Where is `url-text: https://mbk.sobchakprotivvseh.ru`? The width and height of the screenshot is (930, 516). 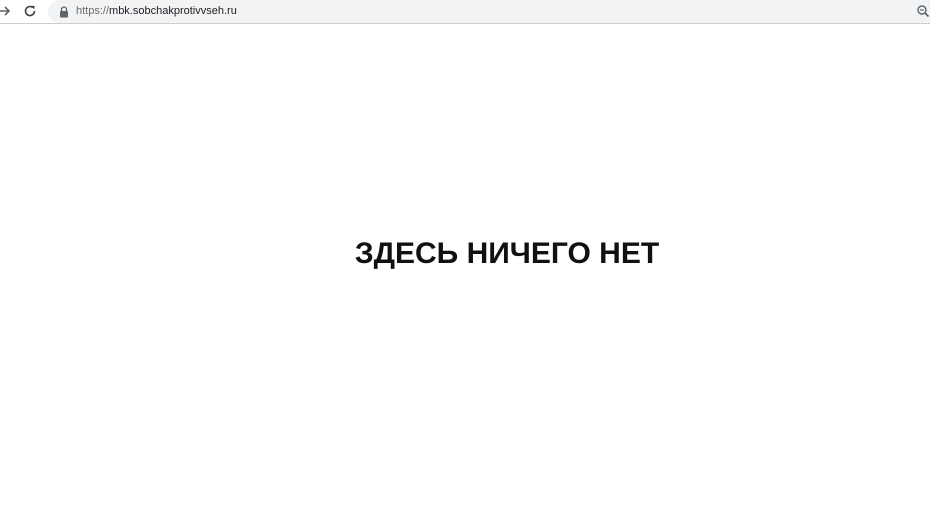 url-text: https://mbk.sobchakprotivvseh.ru is located at coordinates (156, 11).